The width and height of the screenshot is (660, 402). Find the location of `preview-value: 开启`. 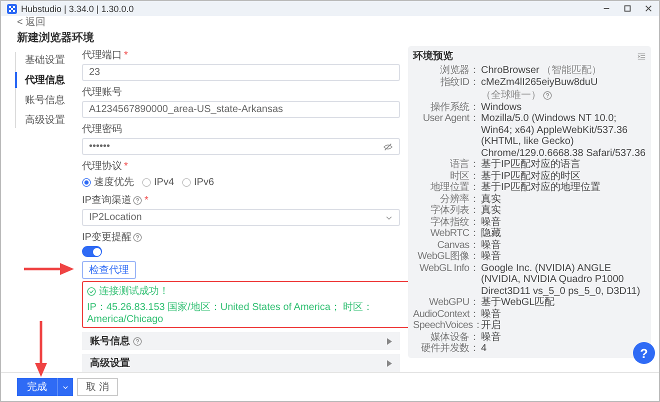

preview-value: 开启 is located at coordinates (491, 326).